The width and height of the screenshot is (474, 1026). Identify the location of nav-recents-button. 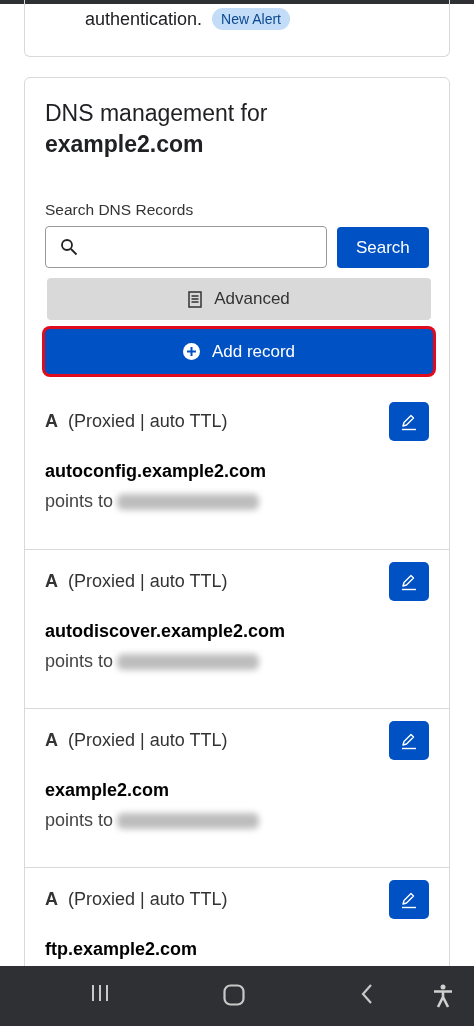
(100, 993).